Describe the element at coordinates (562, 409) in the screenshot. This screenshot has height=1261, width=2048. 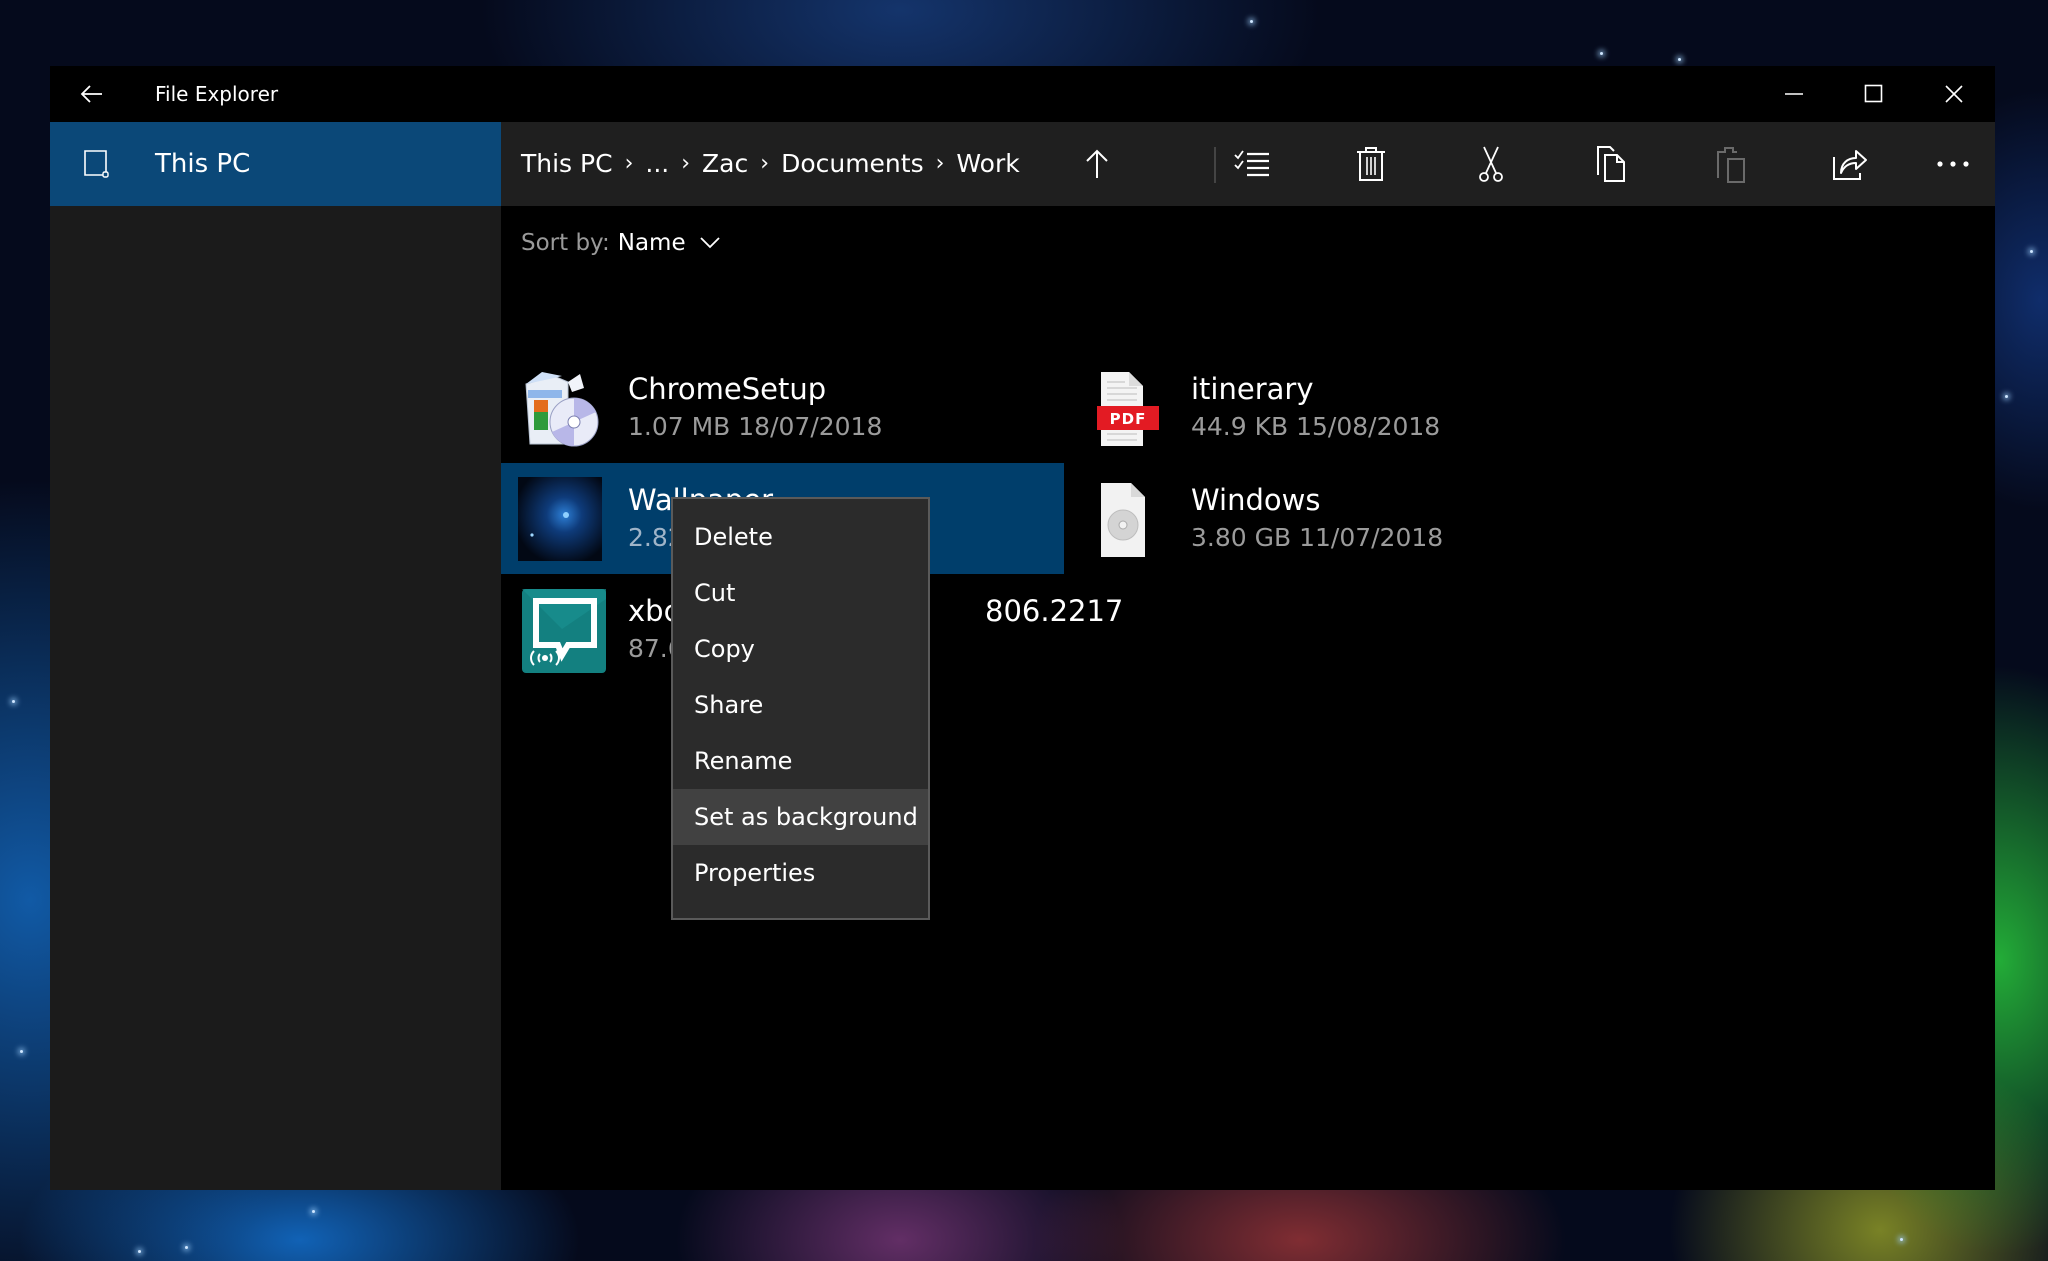
I see `installer-icon` at that location.